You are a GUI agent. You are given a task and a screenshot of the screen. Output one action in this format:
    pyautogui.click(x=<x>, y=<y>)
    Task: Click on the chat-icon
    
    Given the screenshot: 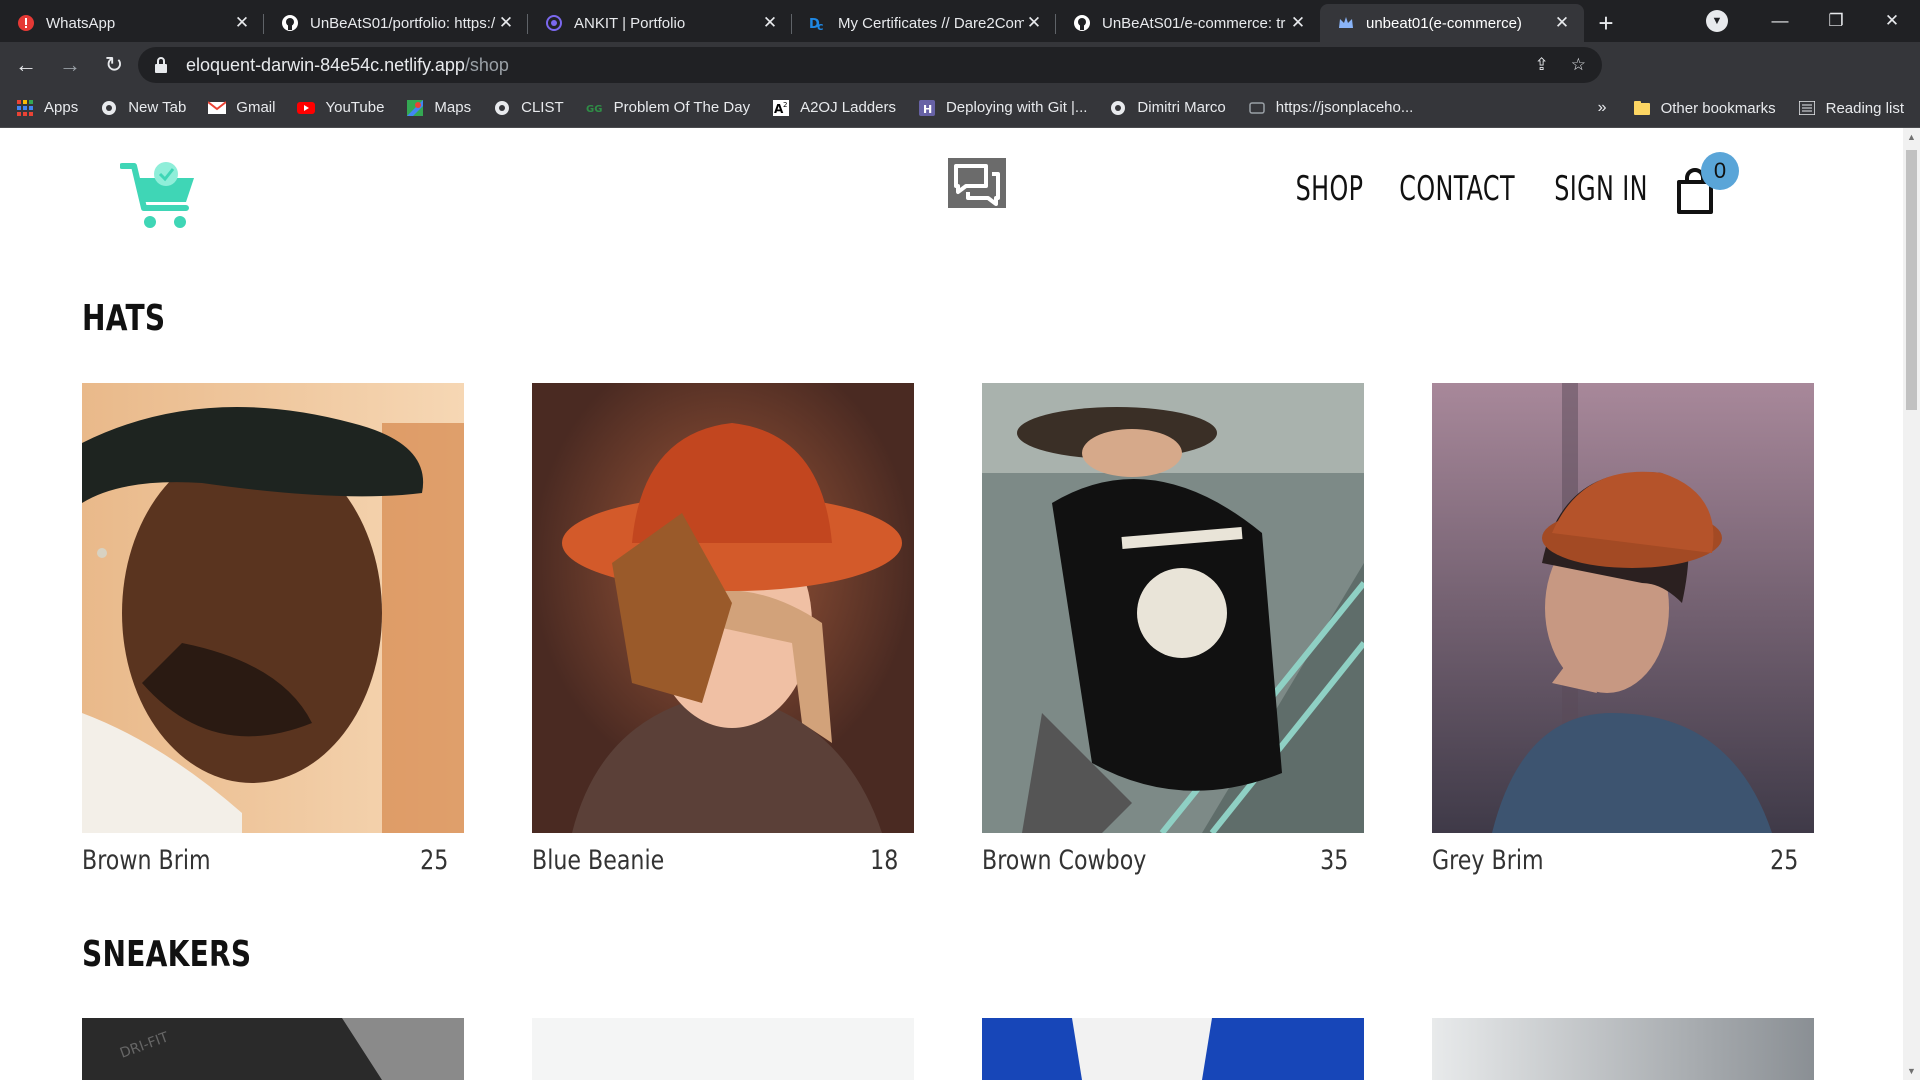 What is the action you would take?
    pyautogui.click(x=977, y=183)
    